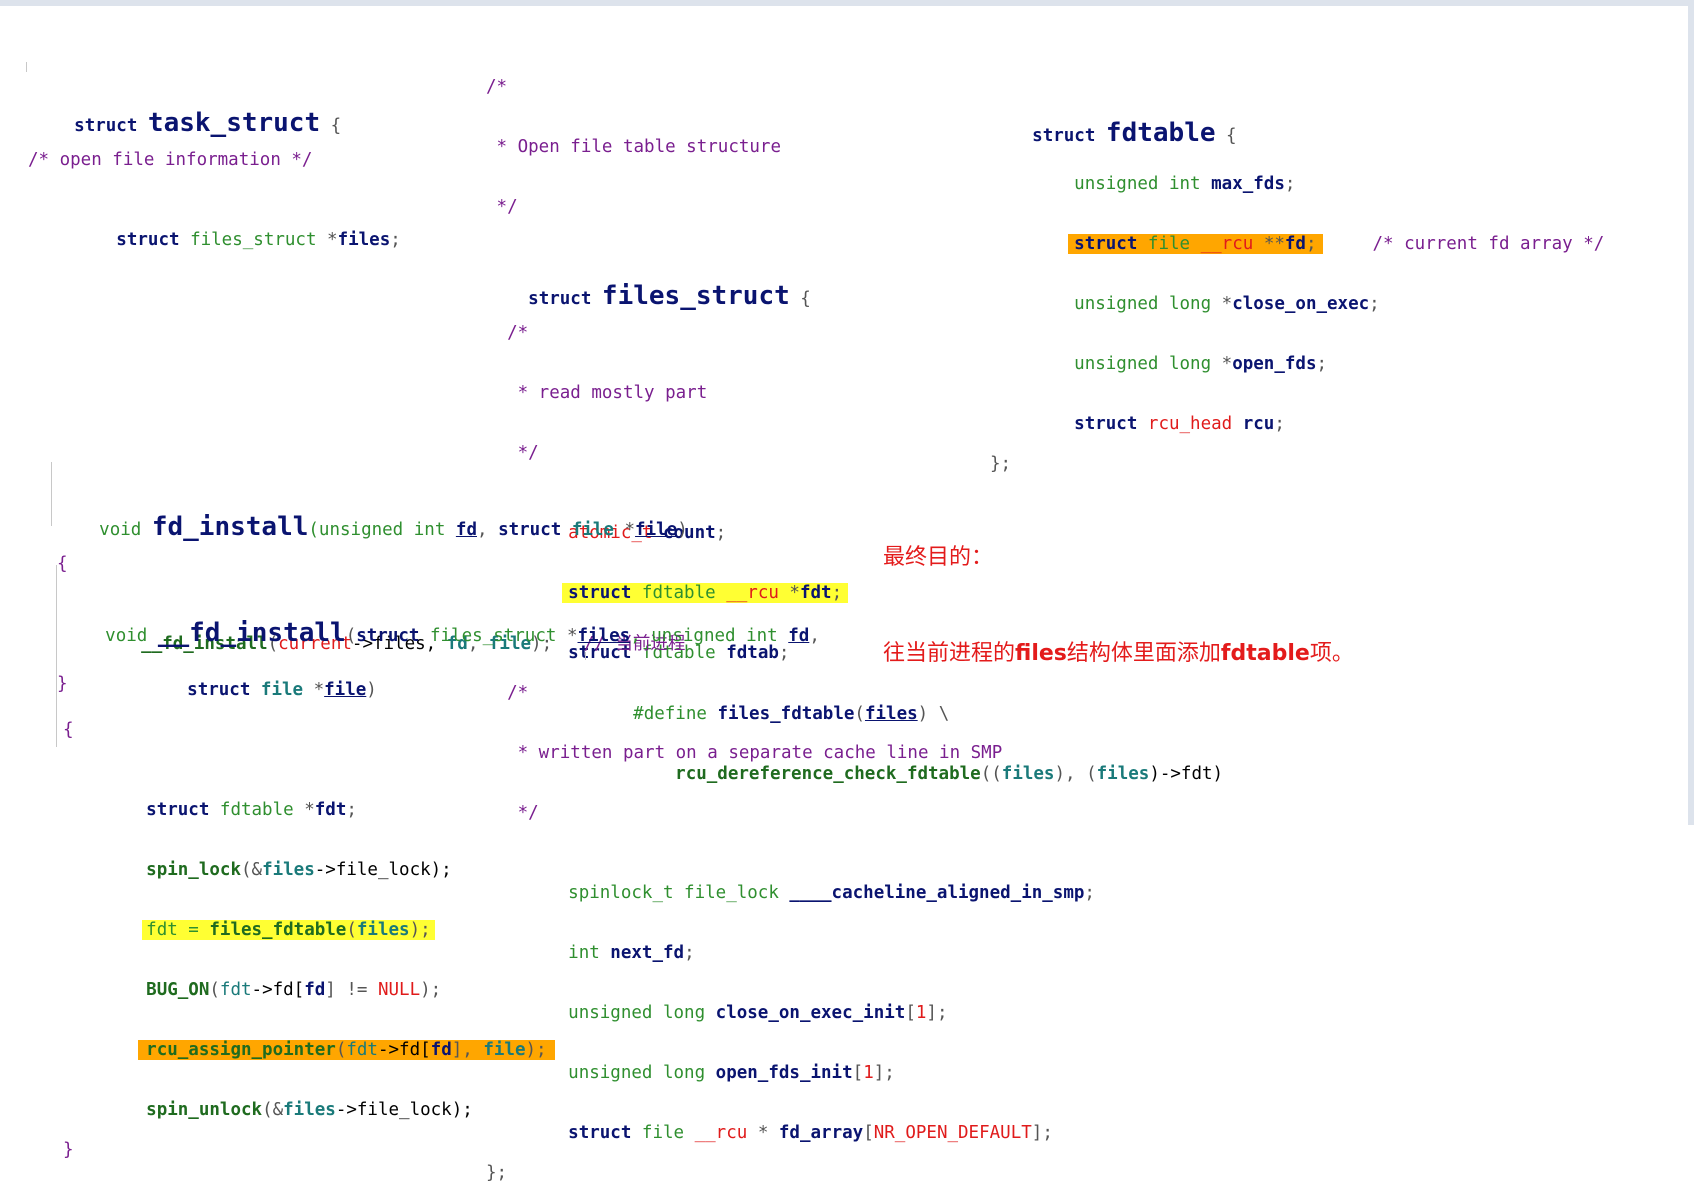 The width and height of the screenshot is (1694, 1203). I want to click on member-fdt: )->fdt), so click(1186, 774).